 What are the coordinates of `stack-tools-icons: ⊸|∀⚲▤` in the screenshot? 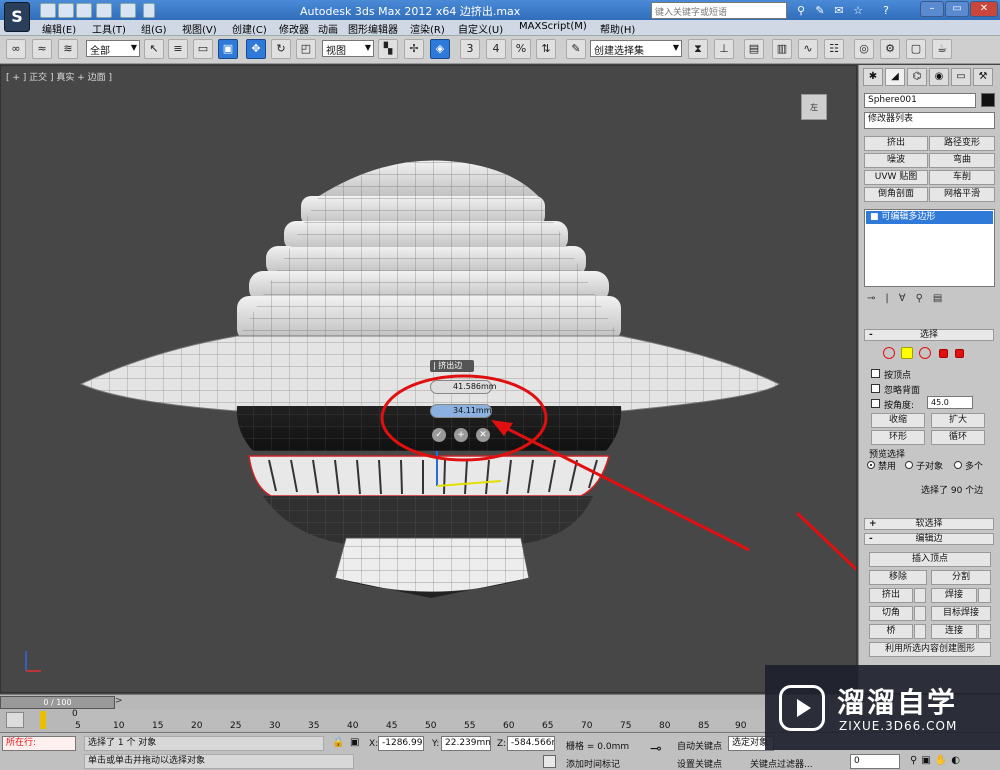 It's located at (909, 298).